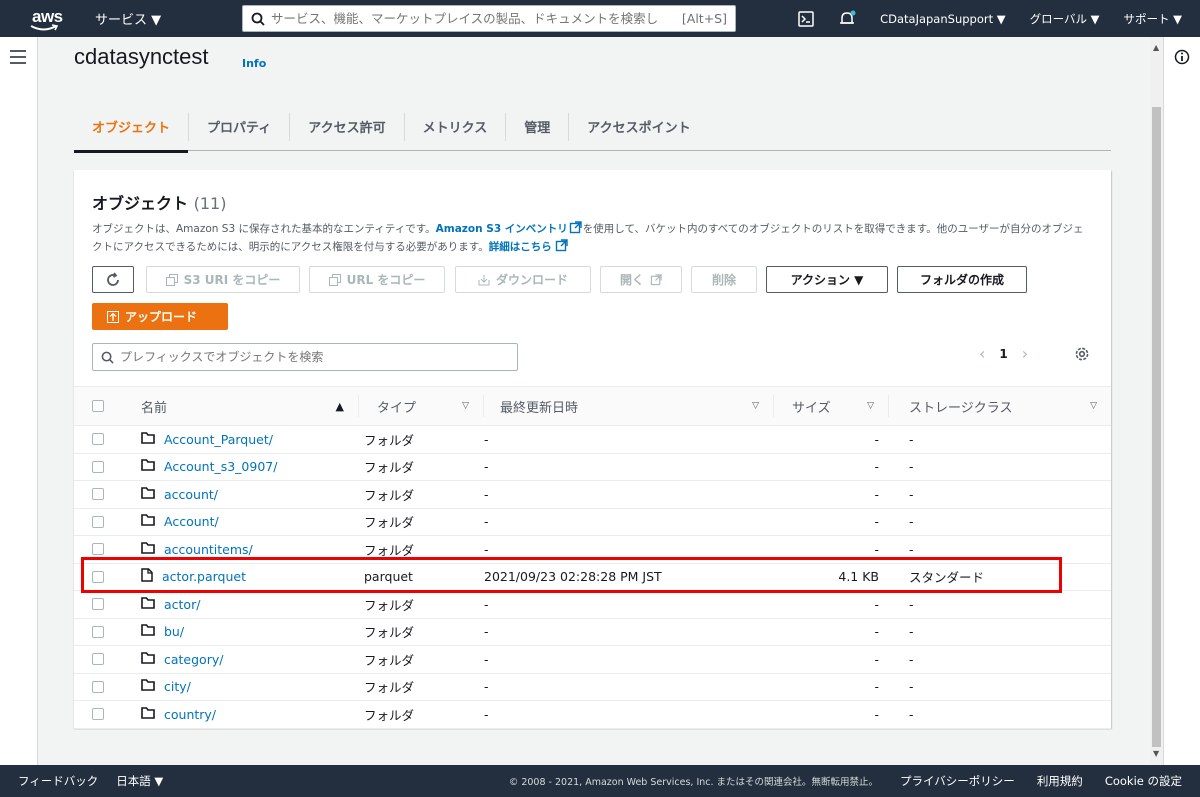 This screenshot has width=1200, height=797. What do you see at coordinates (98, 406) in the screenshot?
I see `select-all-checkbox` at bounding box center [98, 406].